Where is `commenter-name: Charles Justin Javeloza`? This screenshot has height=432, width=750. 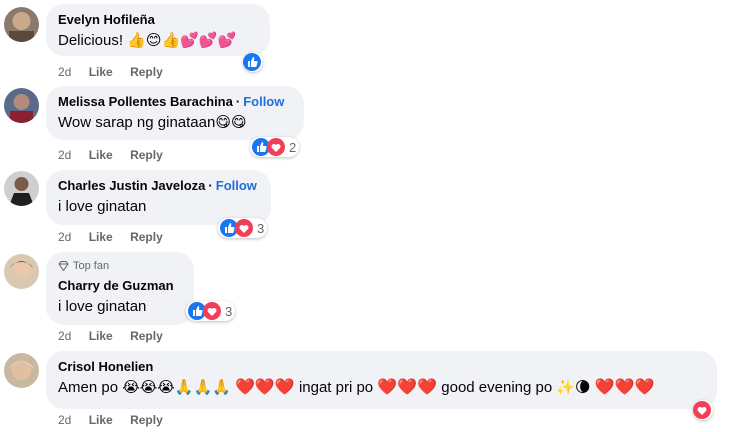
commenter-name: Charles Justin Javeloza is located at coordinates (131, 185).